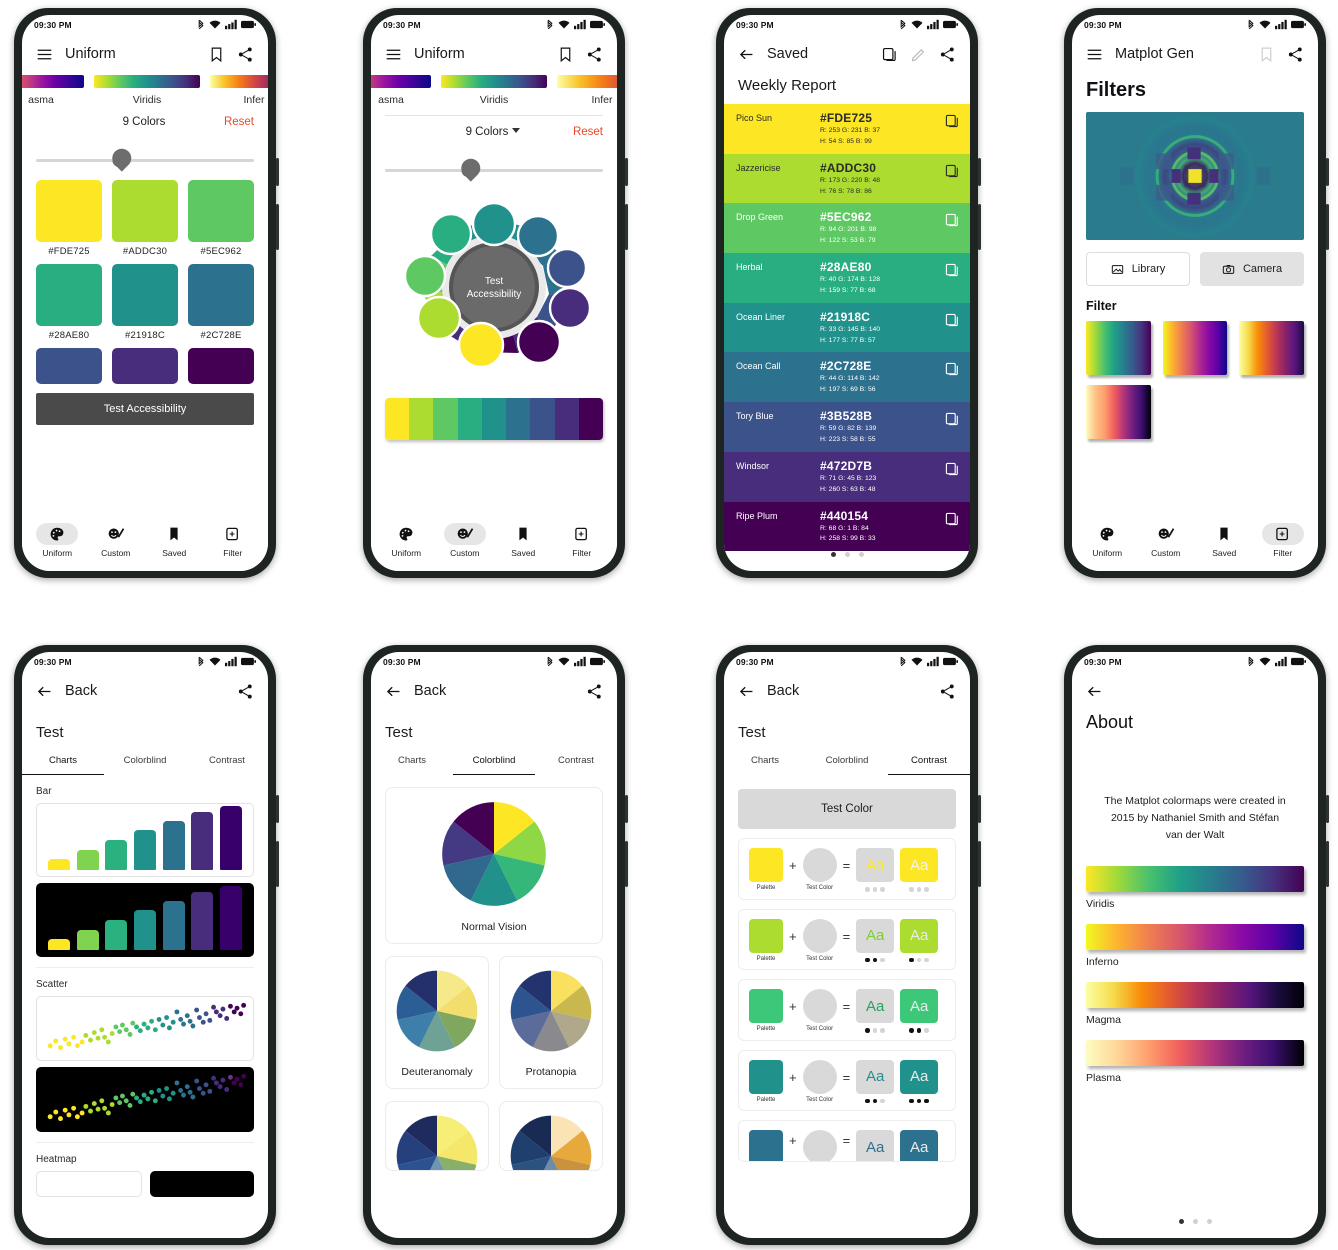 This screenshot has width=1338, height=1250. What do you see at coordinates (1138, 269) in the screenshot?
I see `library-button: Library` at bounding box center [1138, 269].